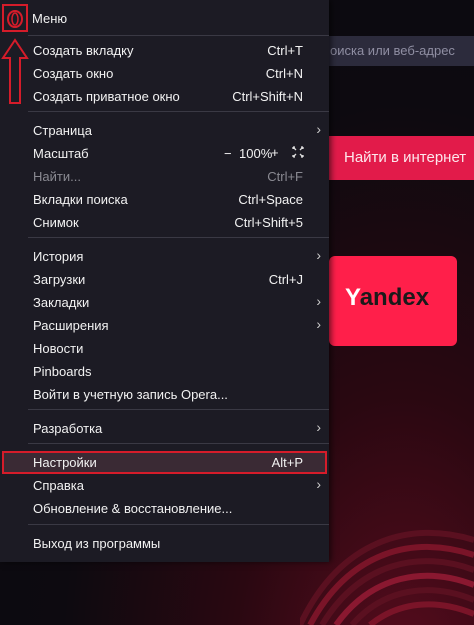 This screenshot has width=474, height=625. What do you see at coordinates (164, 348) in the screenshot?
I see `menu-item-news: Новости` at bounding box center [164, 348].